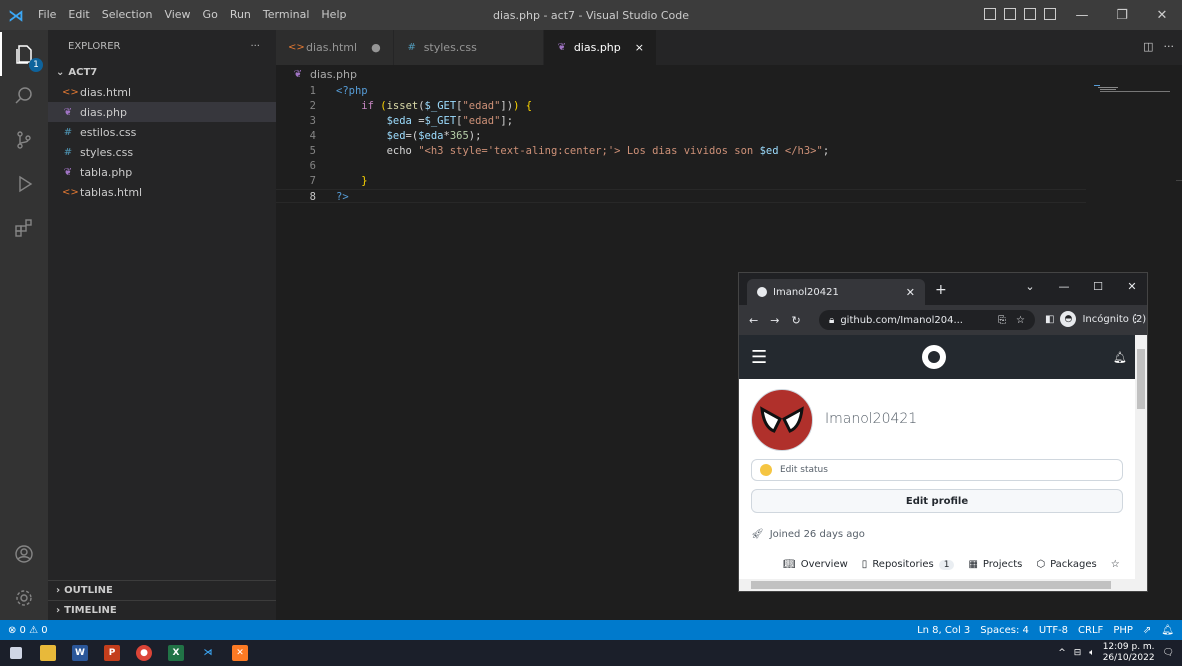 The width and height of the screenshot is (1182, 666). What do you see at coordinates (364, 181) in the screenshot?
I see `code-text: }` at bounding box center [364, 181].